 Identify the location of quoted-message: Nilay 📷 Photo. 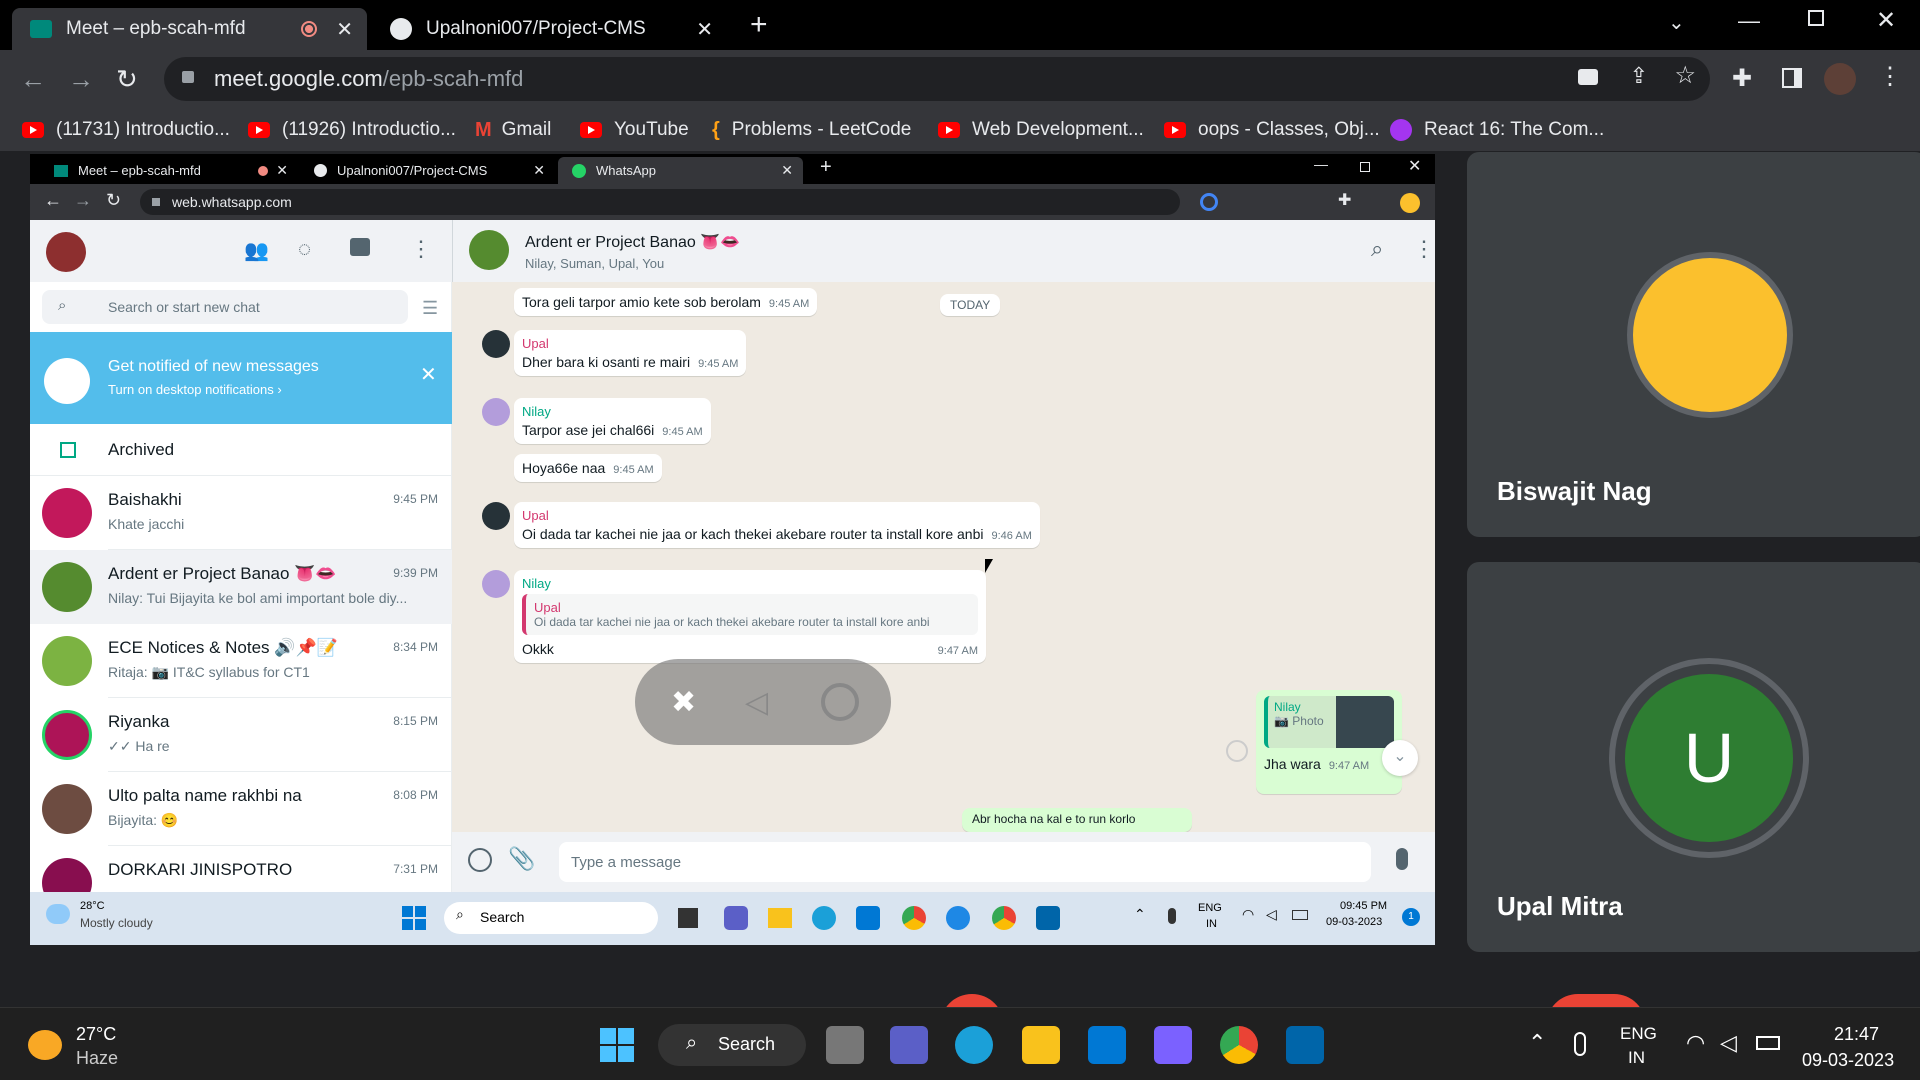
(1329, 722).